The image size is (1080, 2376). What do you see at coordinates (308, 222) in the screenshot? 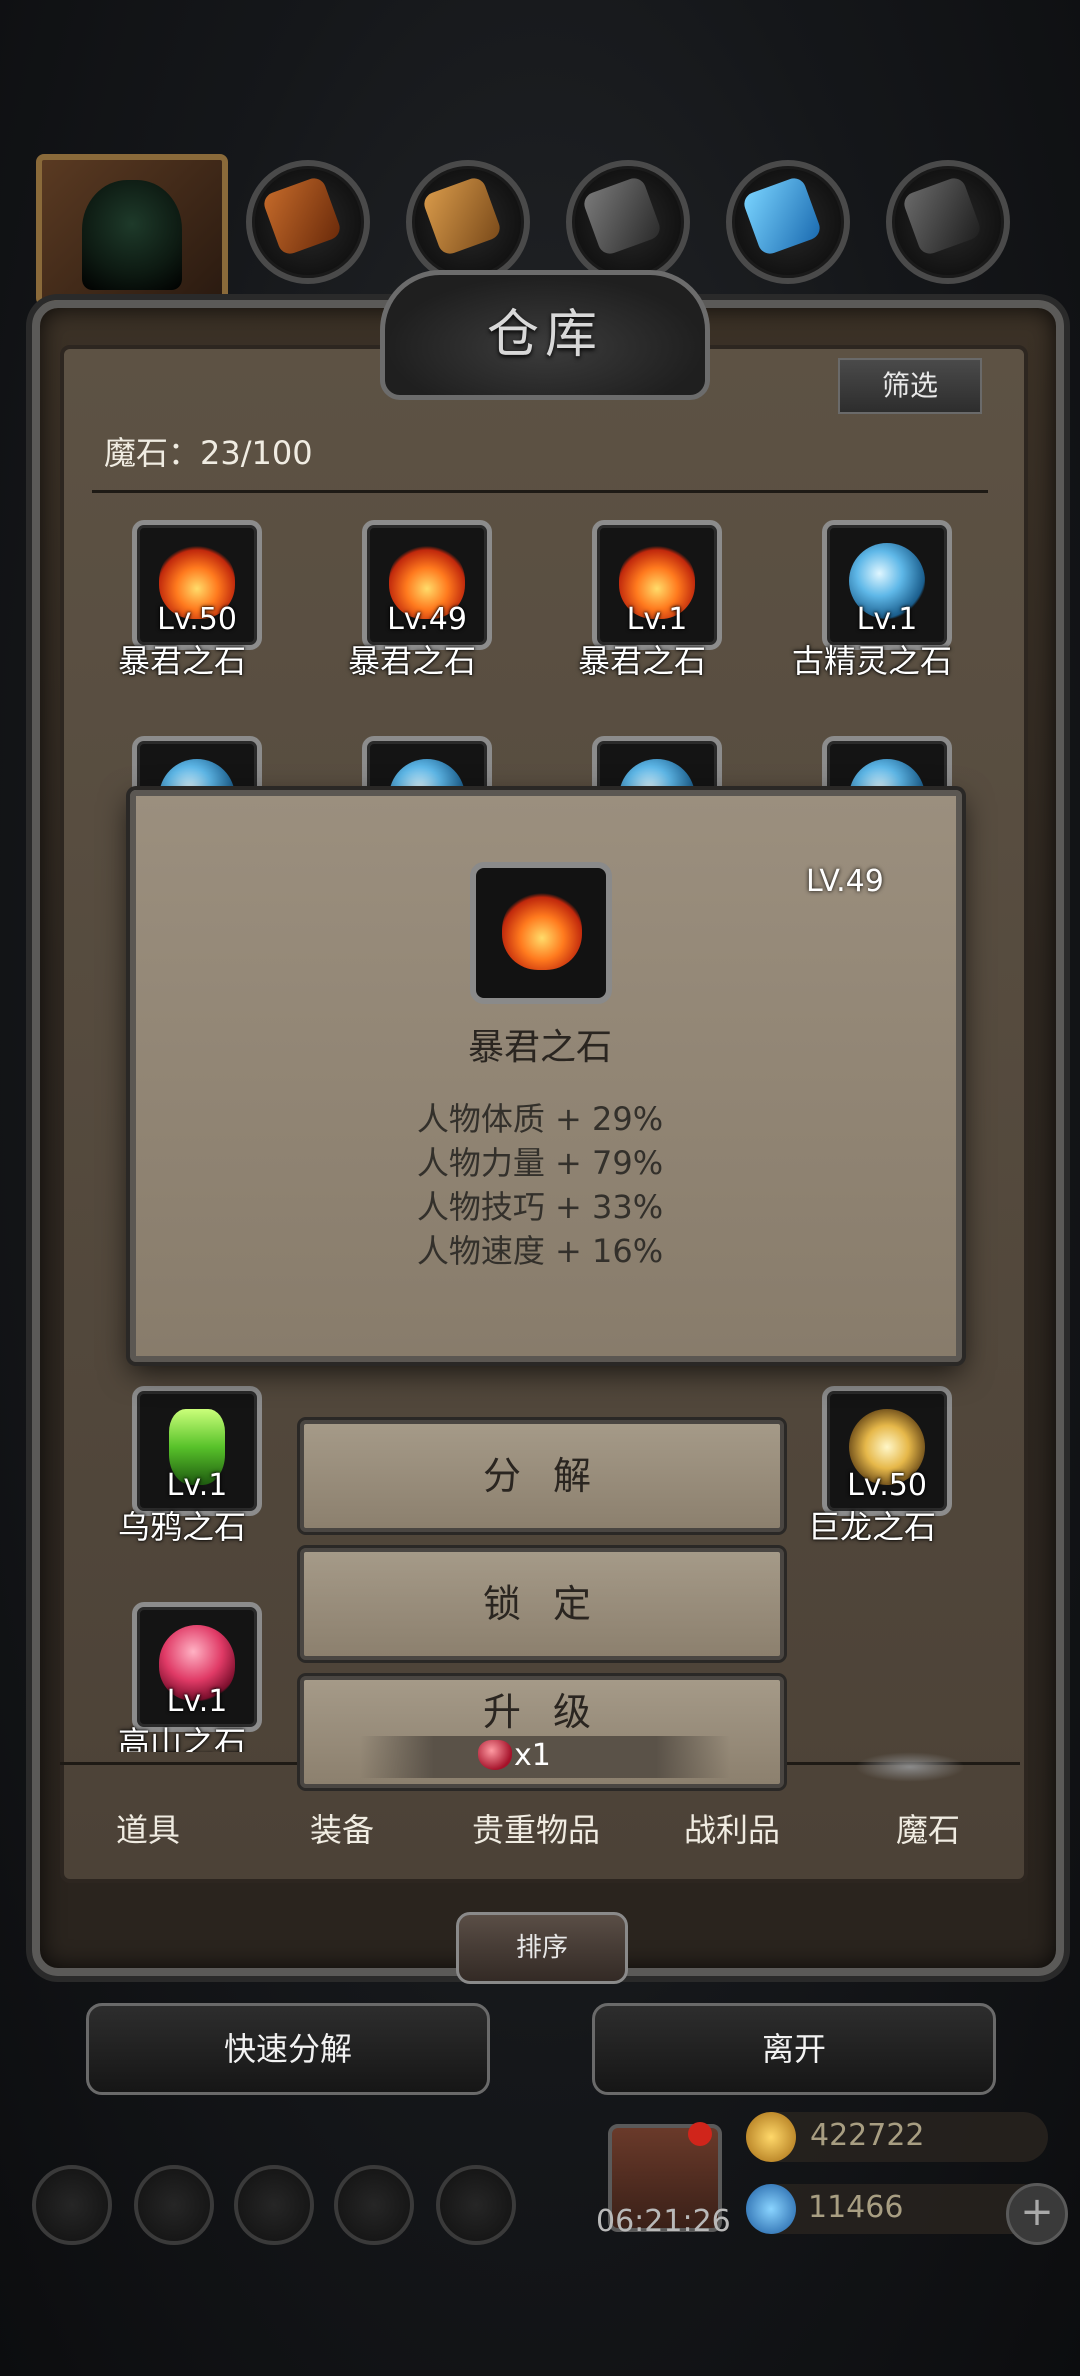
I see `category-leather-icon` at bounding box center [308, 222].